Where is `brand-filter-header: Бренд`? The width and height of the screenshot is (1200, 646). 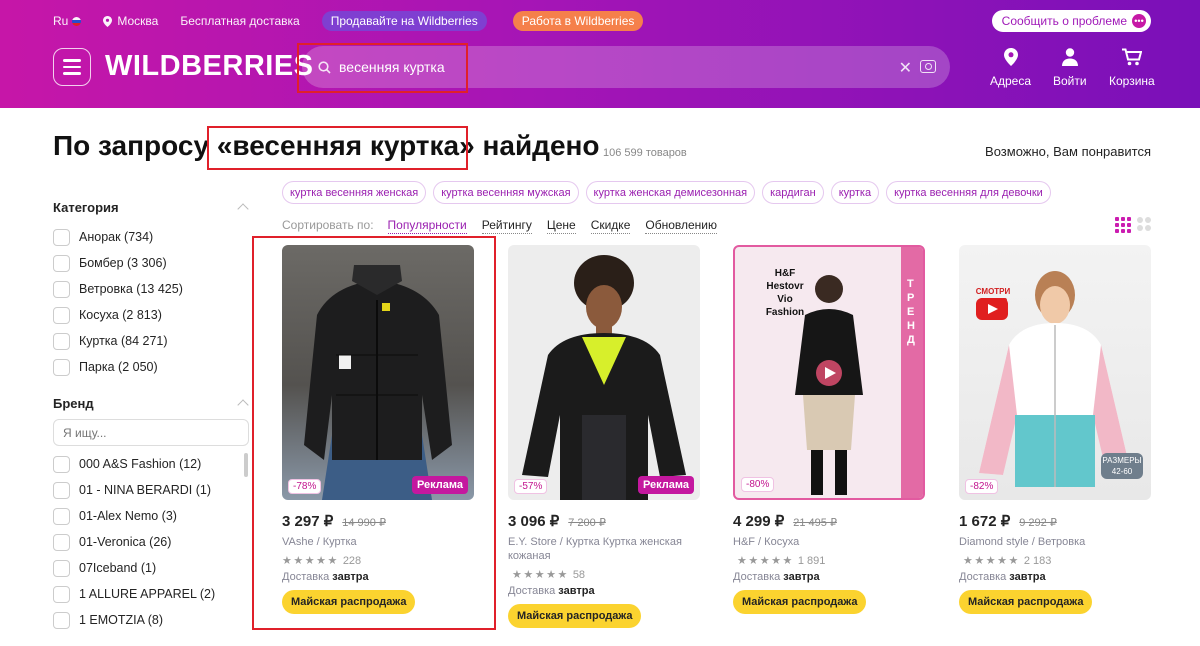
brand-filter-header: Бренд is located at coordinates (151, 403).